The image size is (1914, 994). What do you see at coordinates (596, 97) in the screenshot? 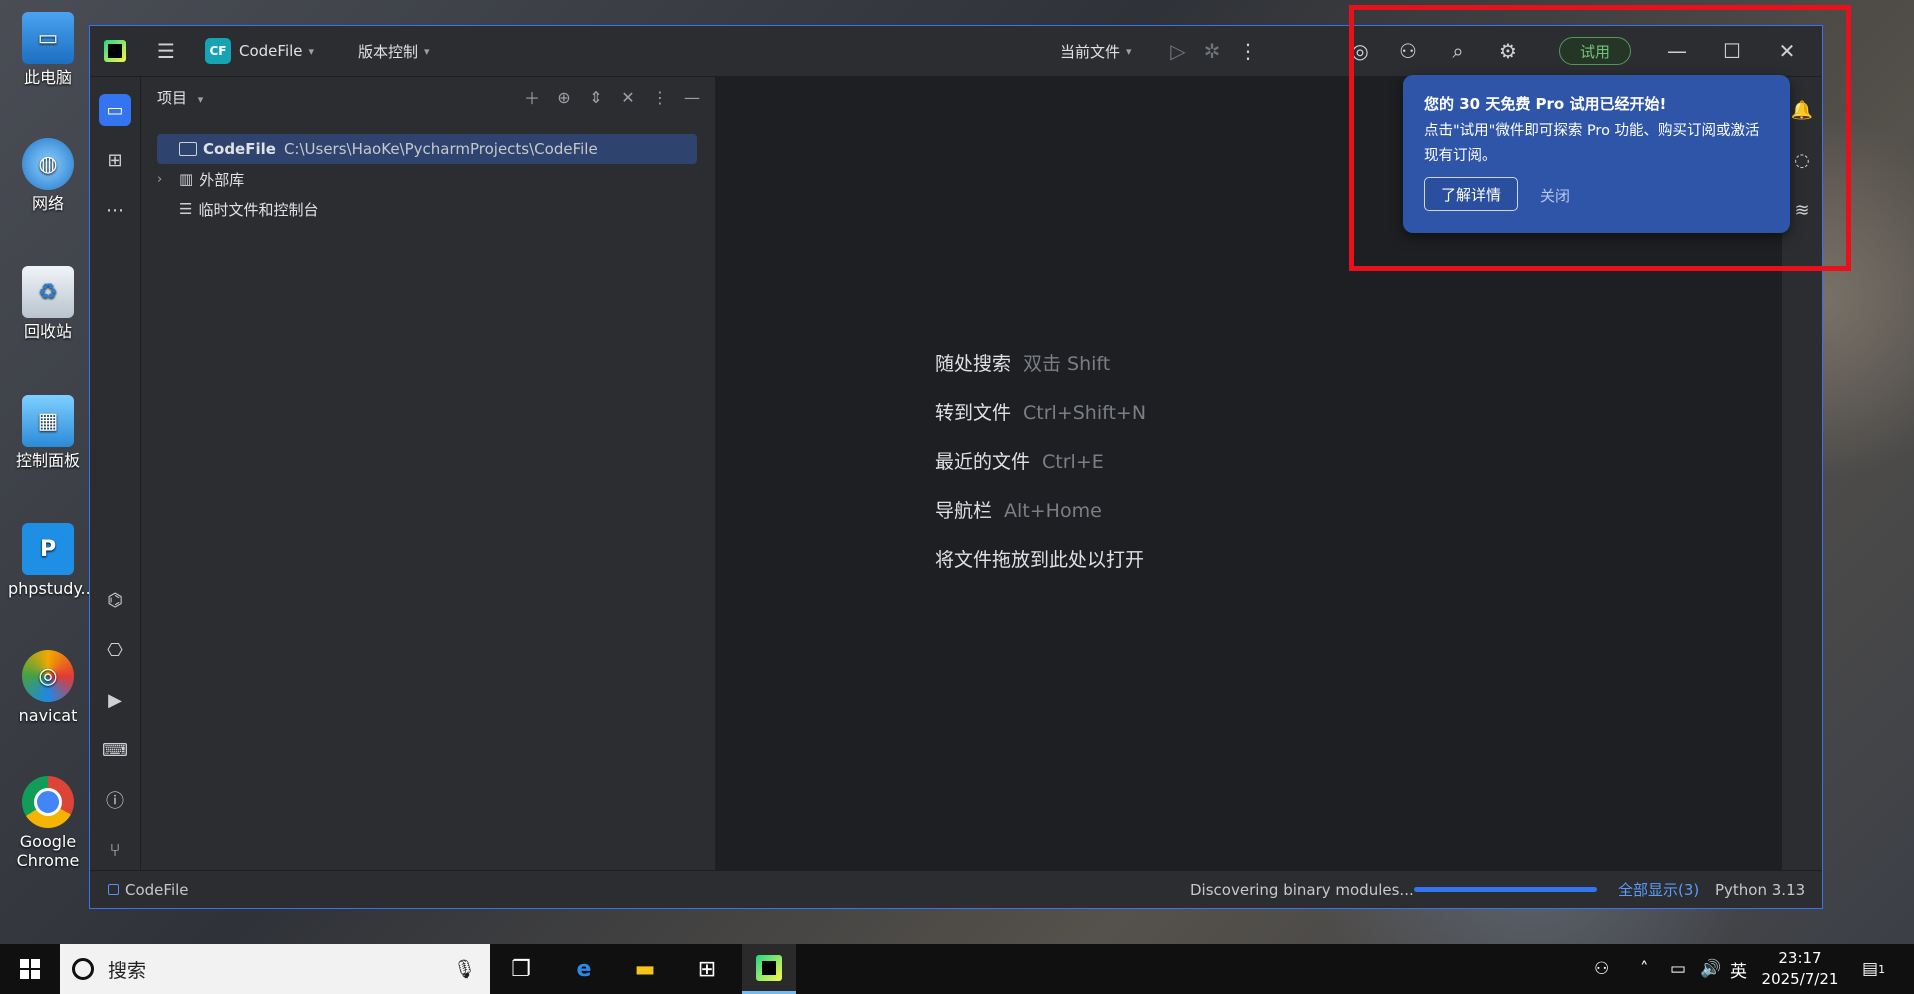
I see `expand-all-icon: ⇕` at bounding box center [596, 97].